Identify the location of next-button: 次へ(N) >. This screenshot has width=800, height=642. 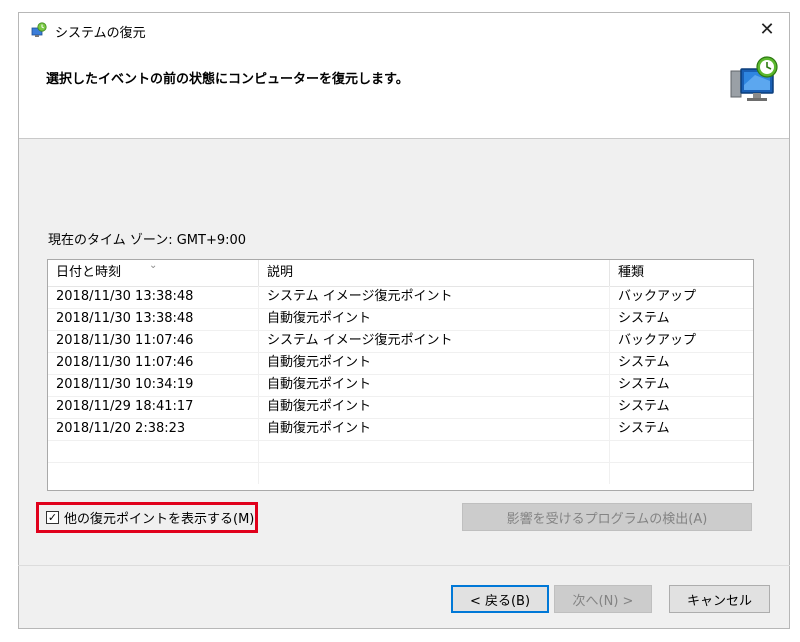
(603, 599).